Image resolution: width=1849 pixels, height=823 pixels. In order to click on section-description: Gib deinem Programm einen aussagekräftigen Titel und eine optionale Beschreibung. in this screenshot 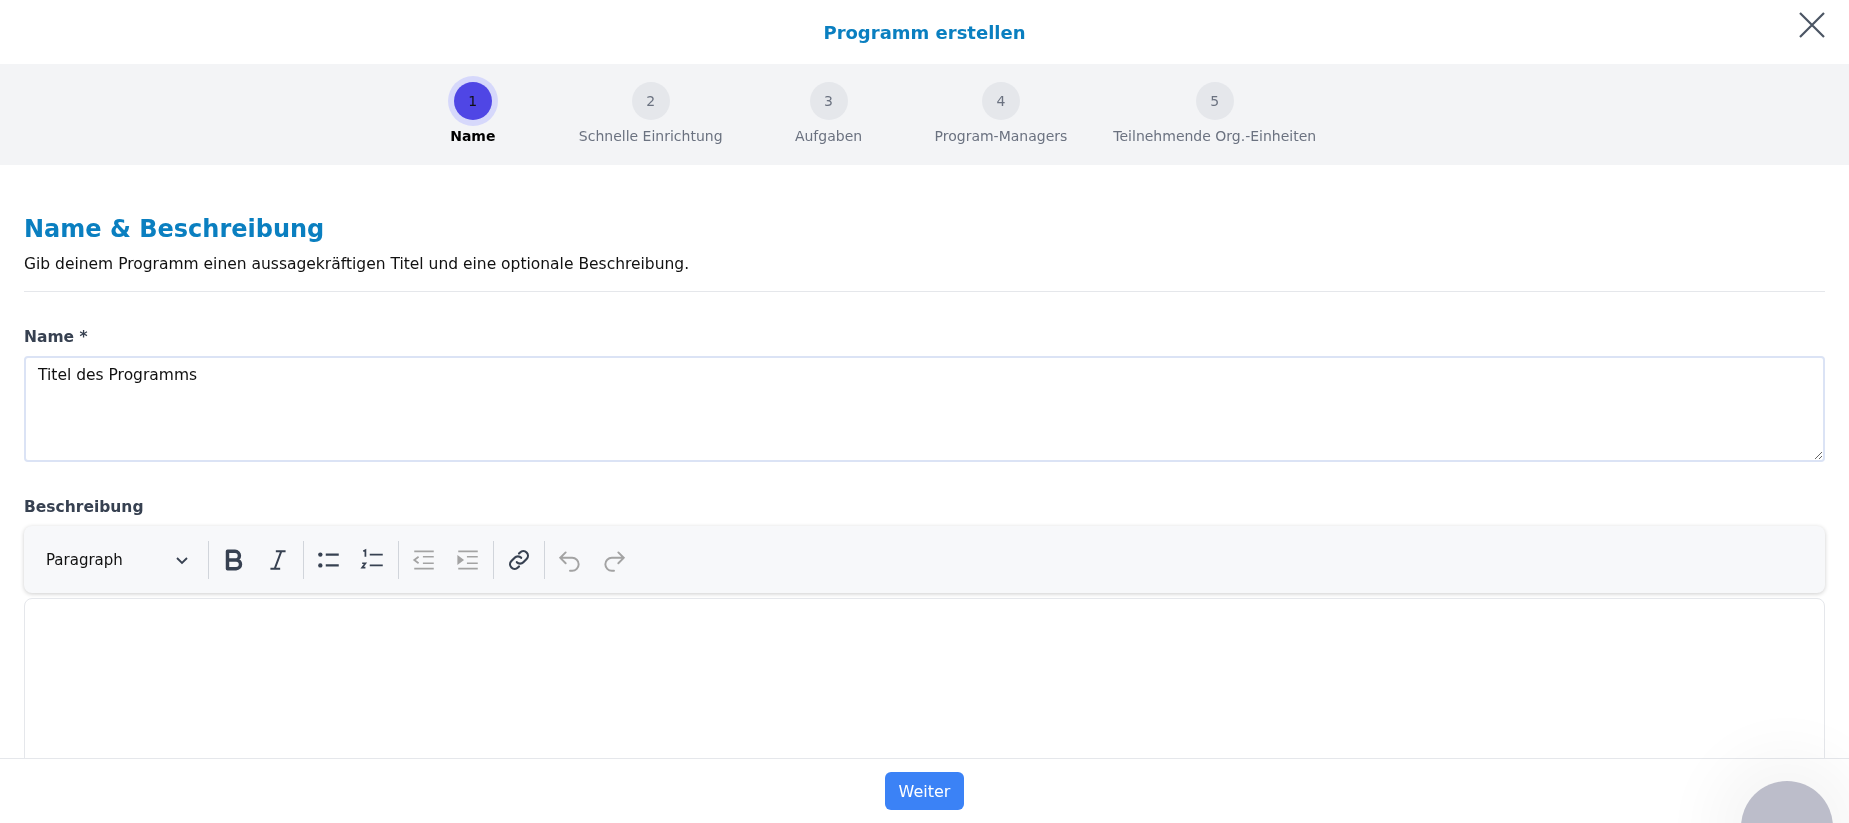, I will do `click(357, 264)`.